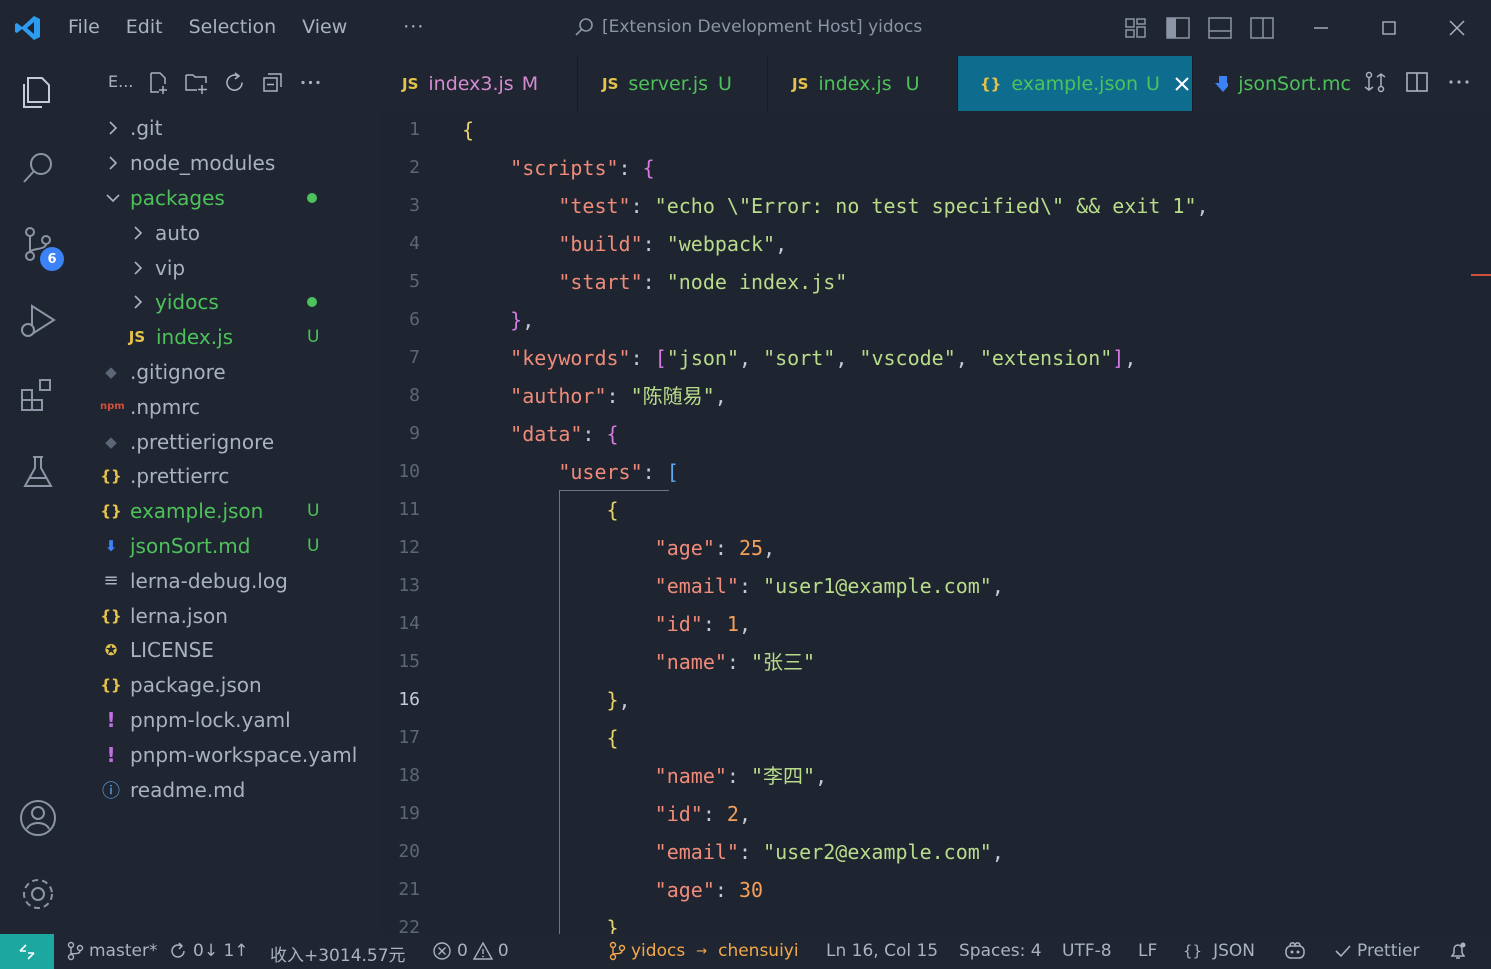  Describe the element at coordinates (228, 406) in the screenshot. I see `tree-item: npm .npmrc` at that location.